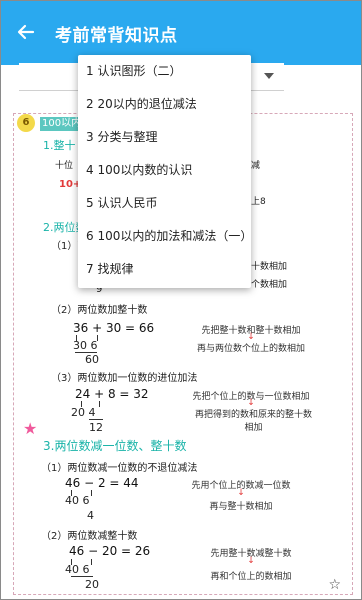  What do you see at coordinates (96, 427) in the screenshot?
I see `equation-2-result: 12` at bounding box center [96, 427].